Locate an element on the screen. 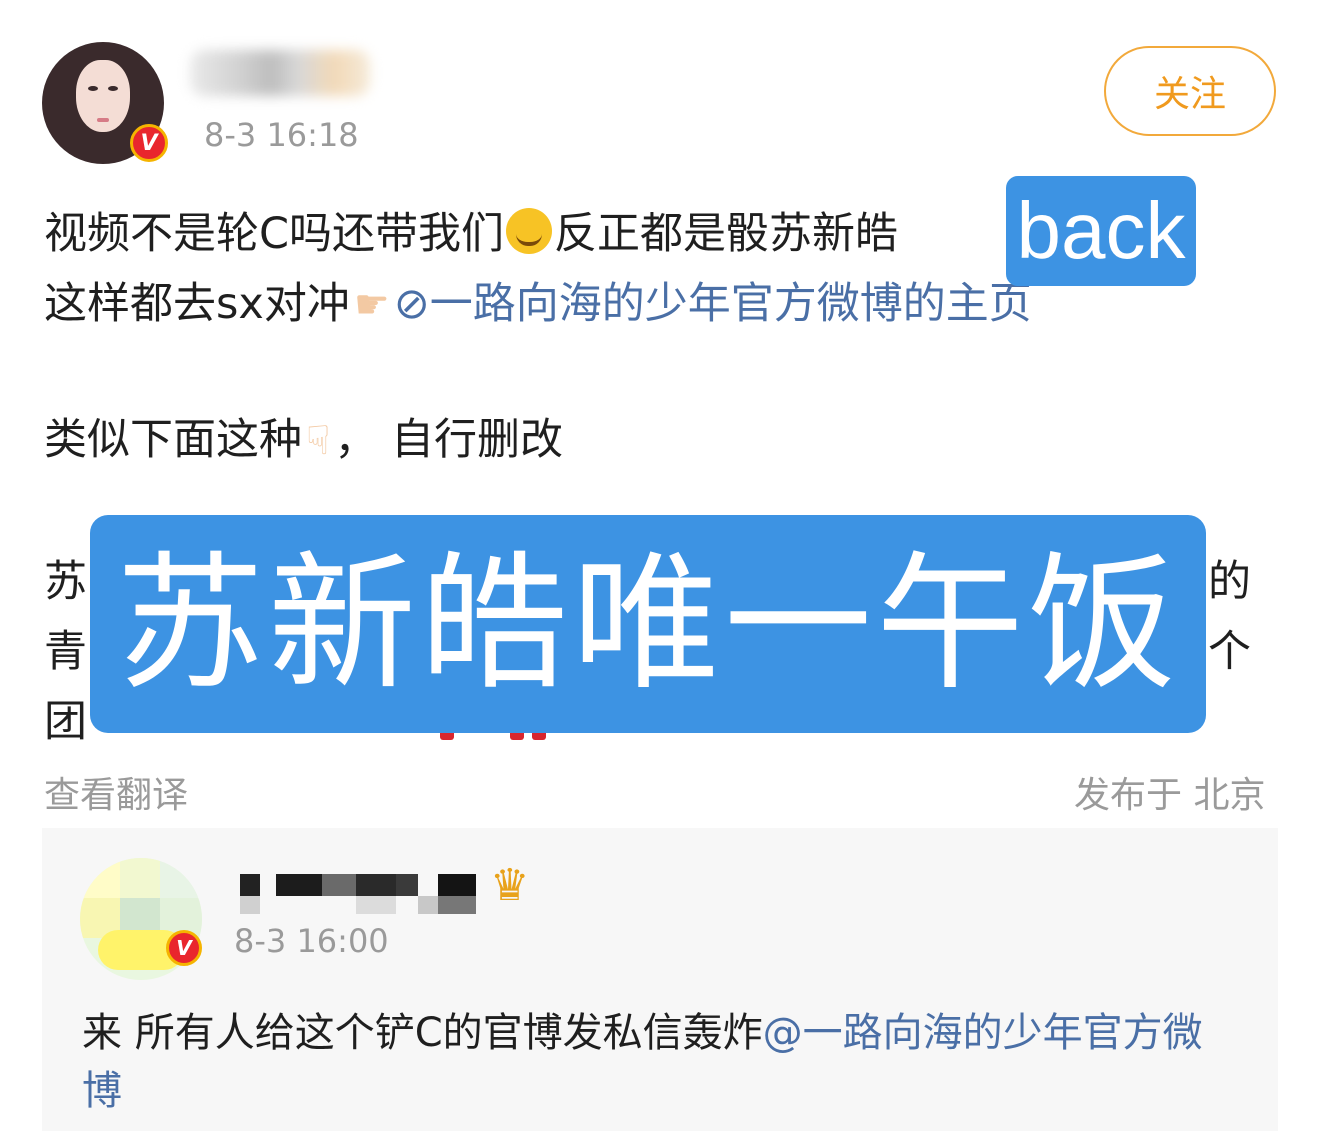 This screenshot has height=1131, width=1320. translate-link: 查看翻译 is located at coordinates (116, 792).